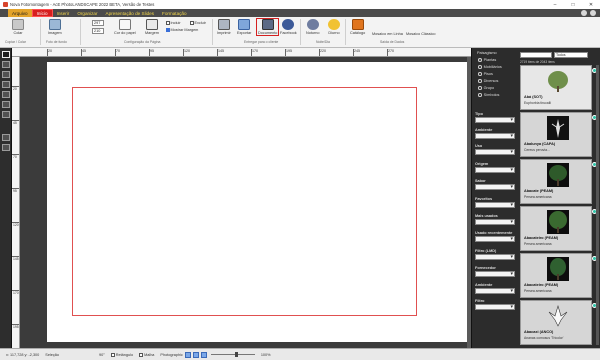 This screenshot has height=360, width=600. I want to click on filter-origem: Origem, so click(496, 167).